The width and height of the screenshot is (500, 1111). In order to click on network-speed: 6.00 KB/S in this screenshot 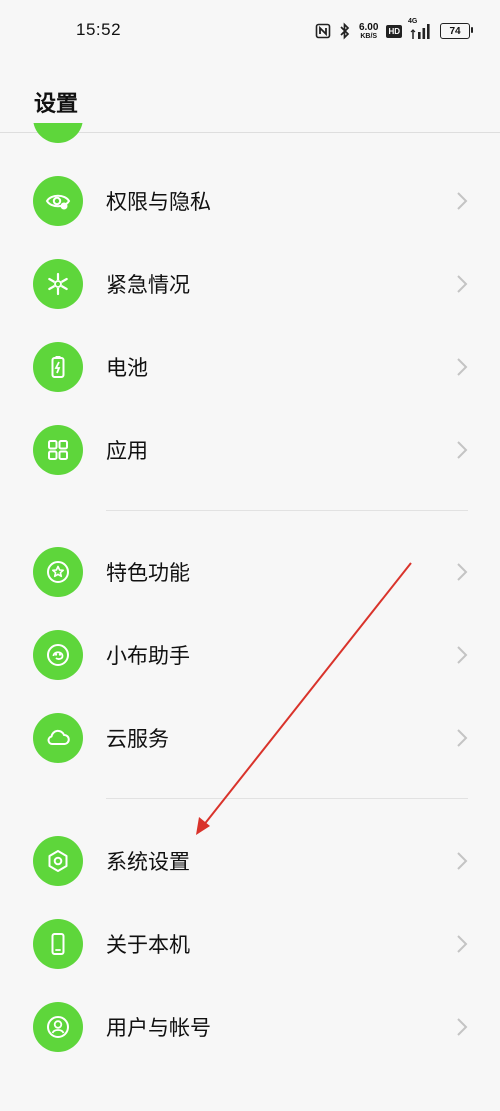, I will do `click(368, 30)`.